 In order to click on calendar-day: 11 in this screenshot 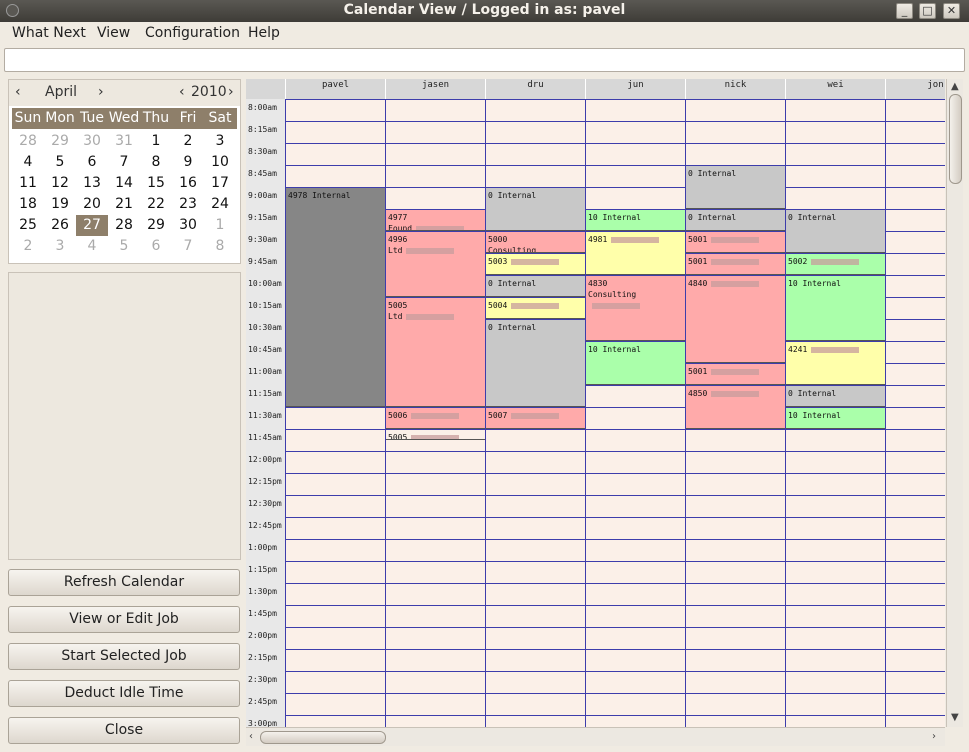, I will do `click(28, 183)`.